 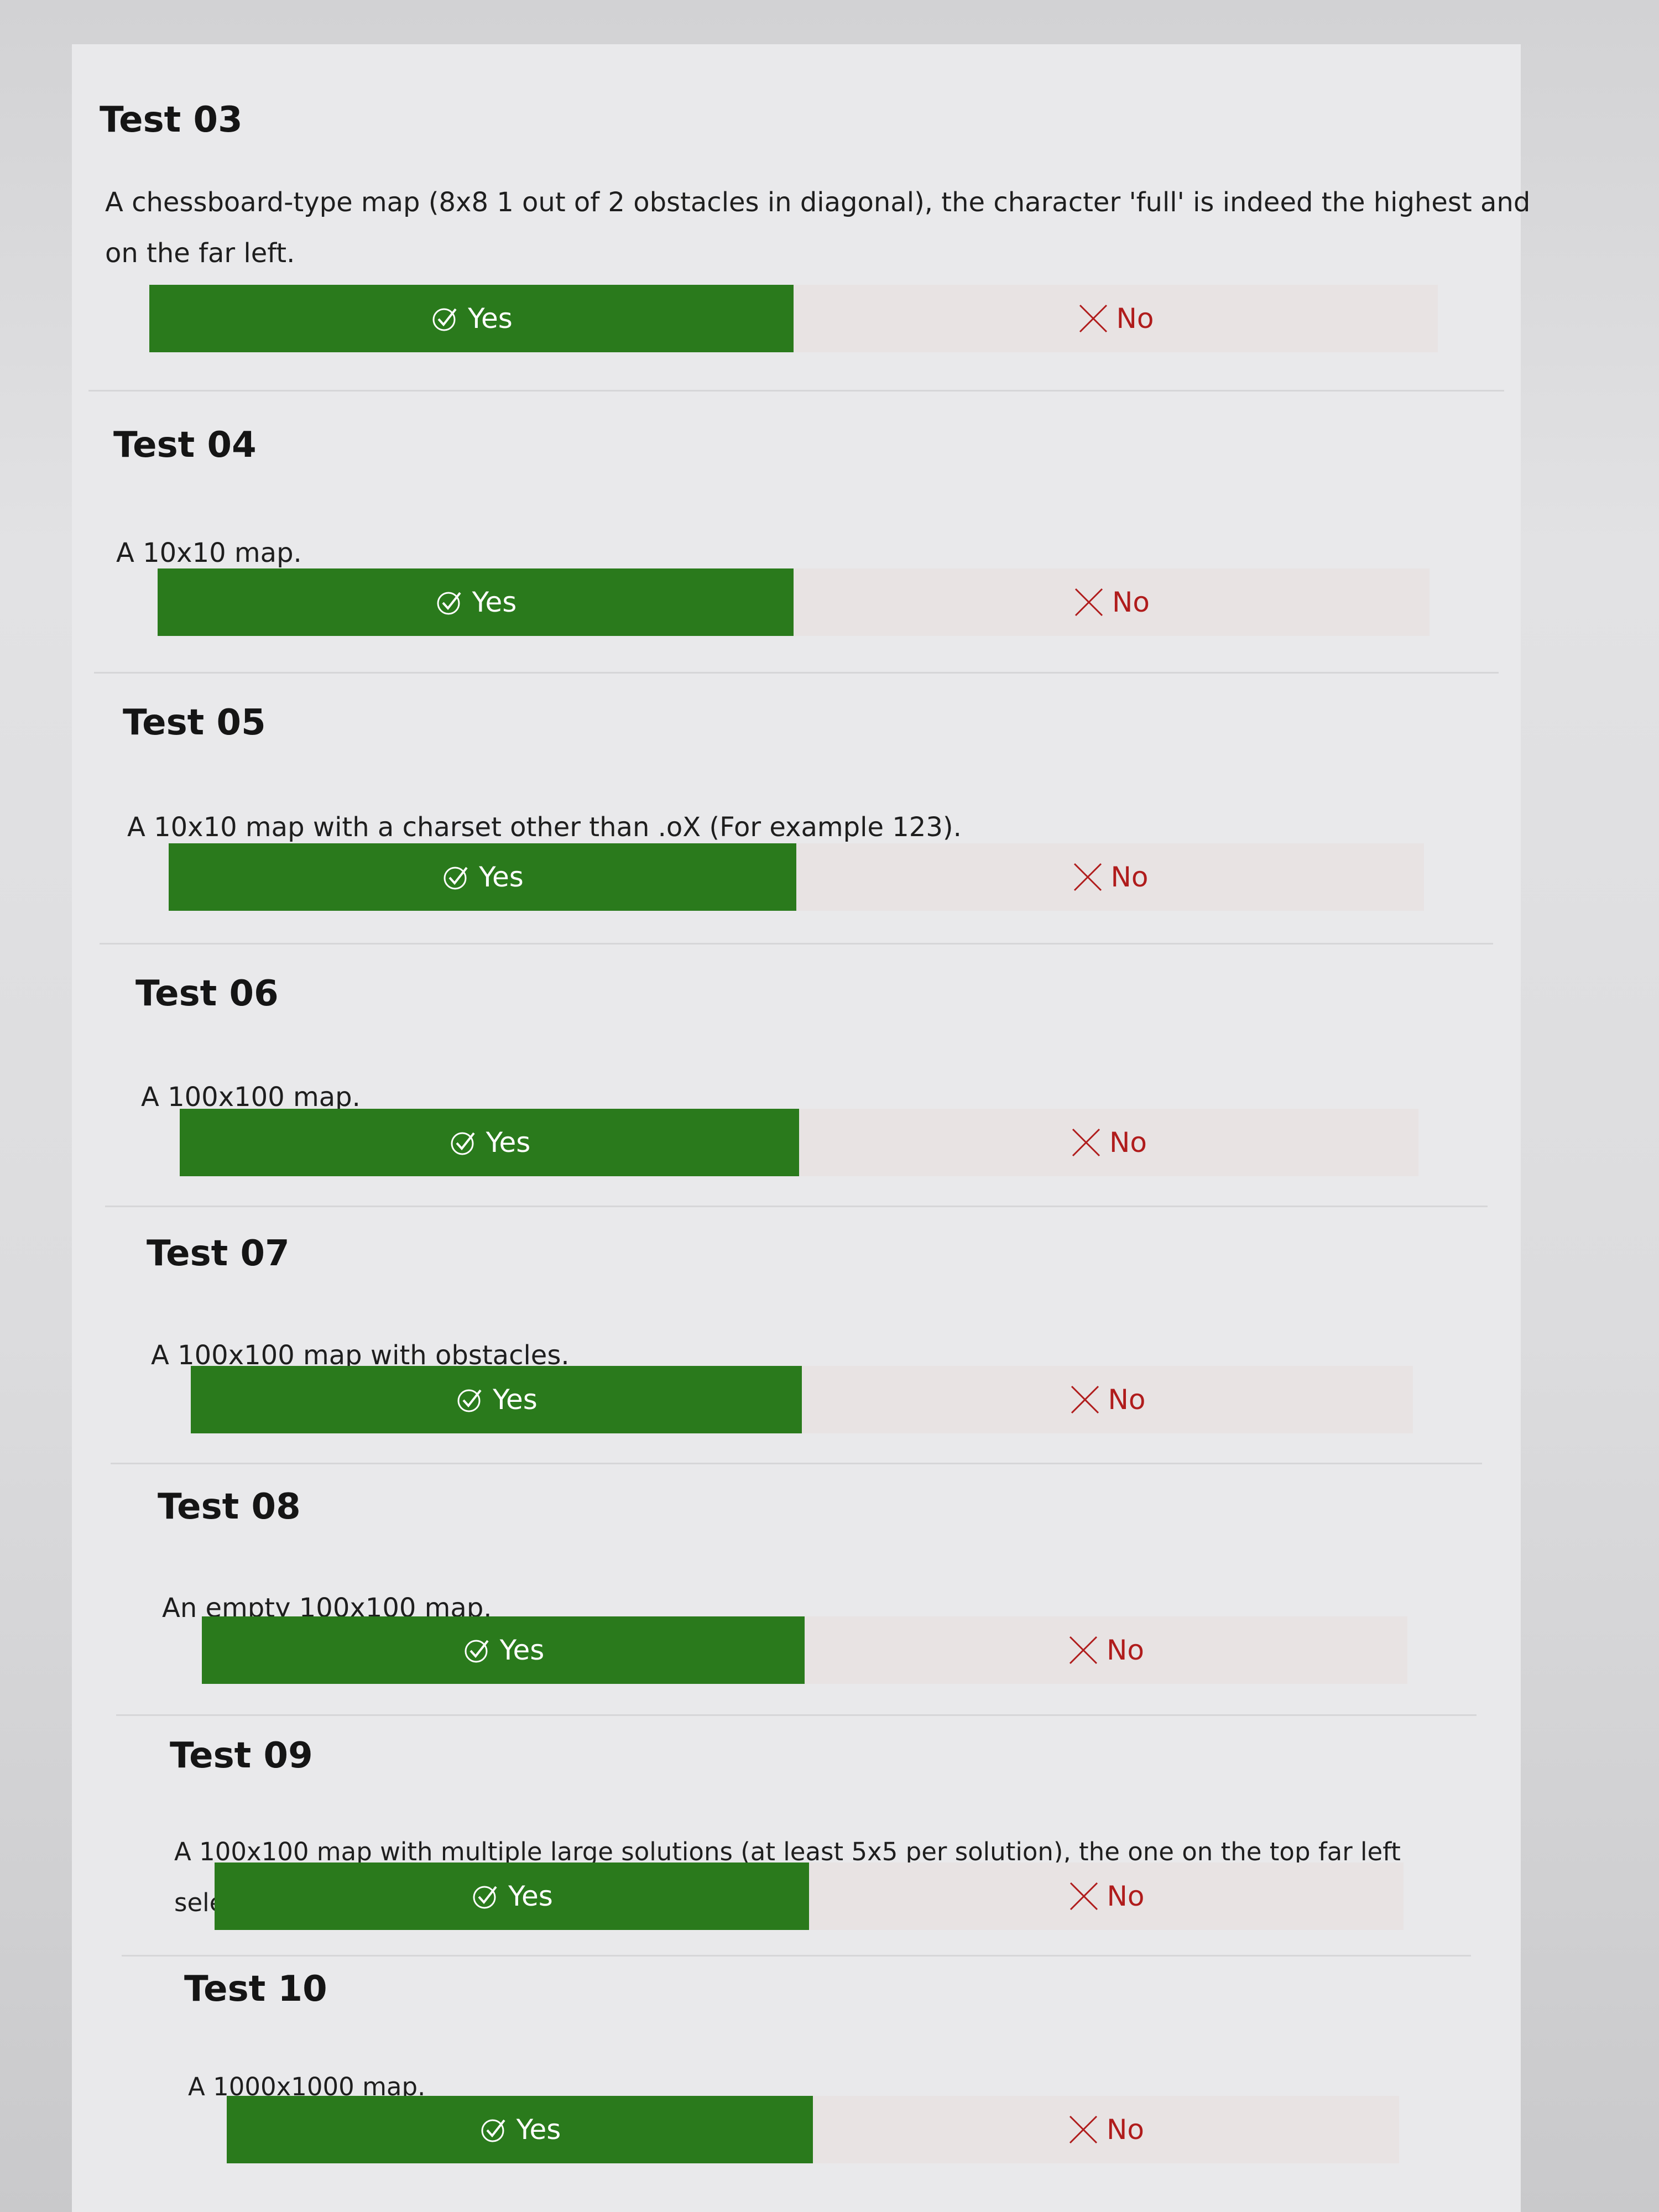 What do you see at coordinates (185, 446) in the screenshot?
I see `test-title: Test 04` at bounding box center [185, 446].